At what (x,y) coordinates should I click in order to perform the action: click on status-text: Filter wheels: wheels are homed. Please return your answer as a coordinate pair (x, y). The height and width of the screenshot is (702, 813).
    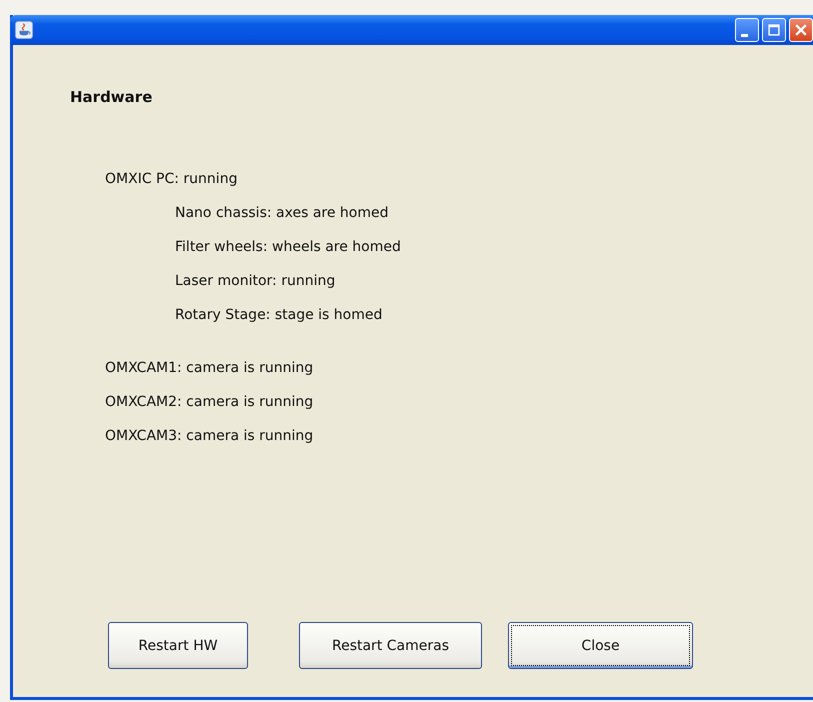
    Looking at the image, I should click on (288, 247).